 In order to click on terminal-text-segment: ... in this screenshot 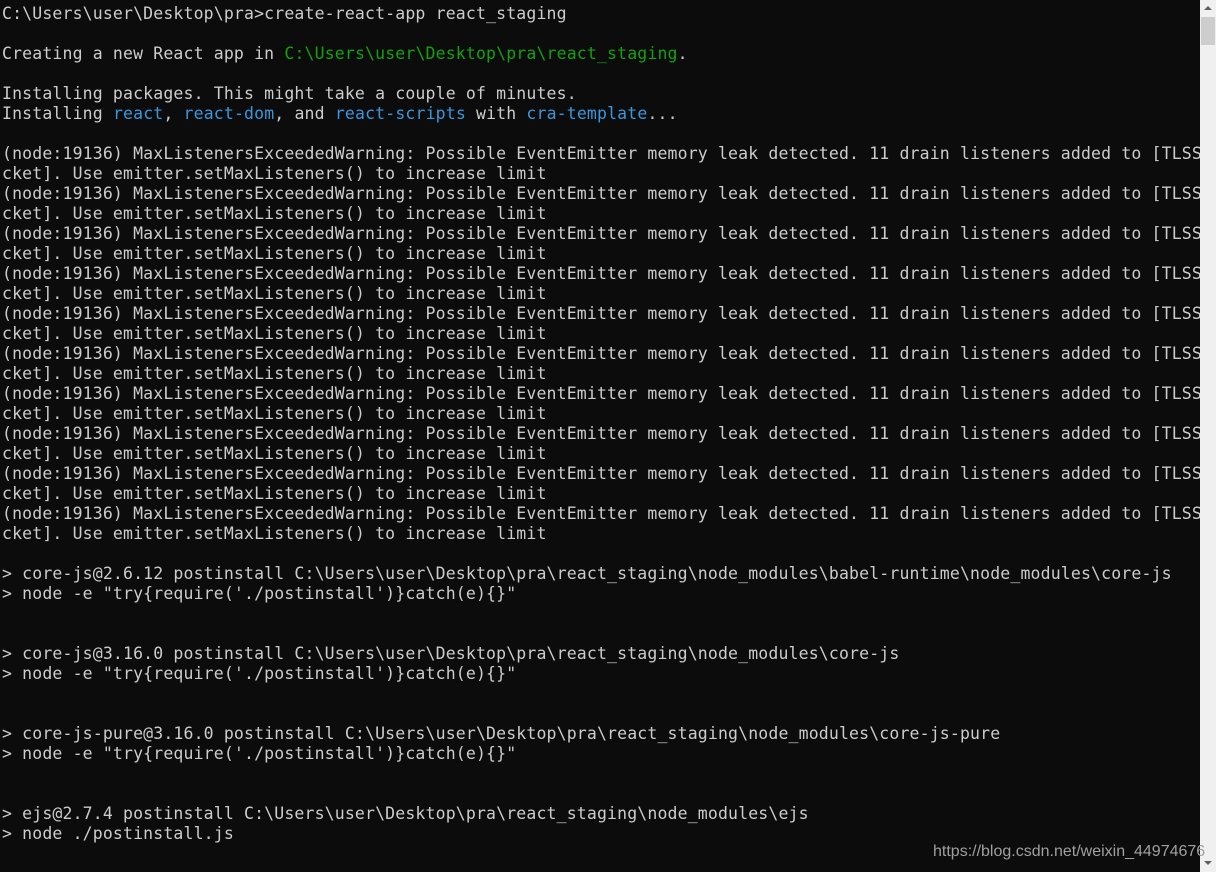, I will do `click(662, 113)`.